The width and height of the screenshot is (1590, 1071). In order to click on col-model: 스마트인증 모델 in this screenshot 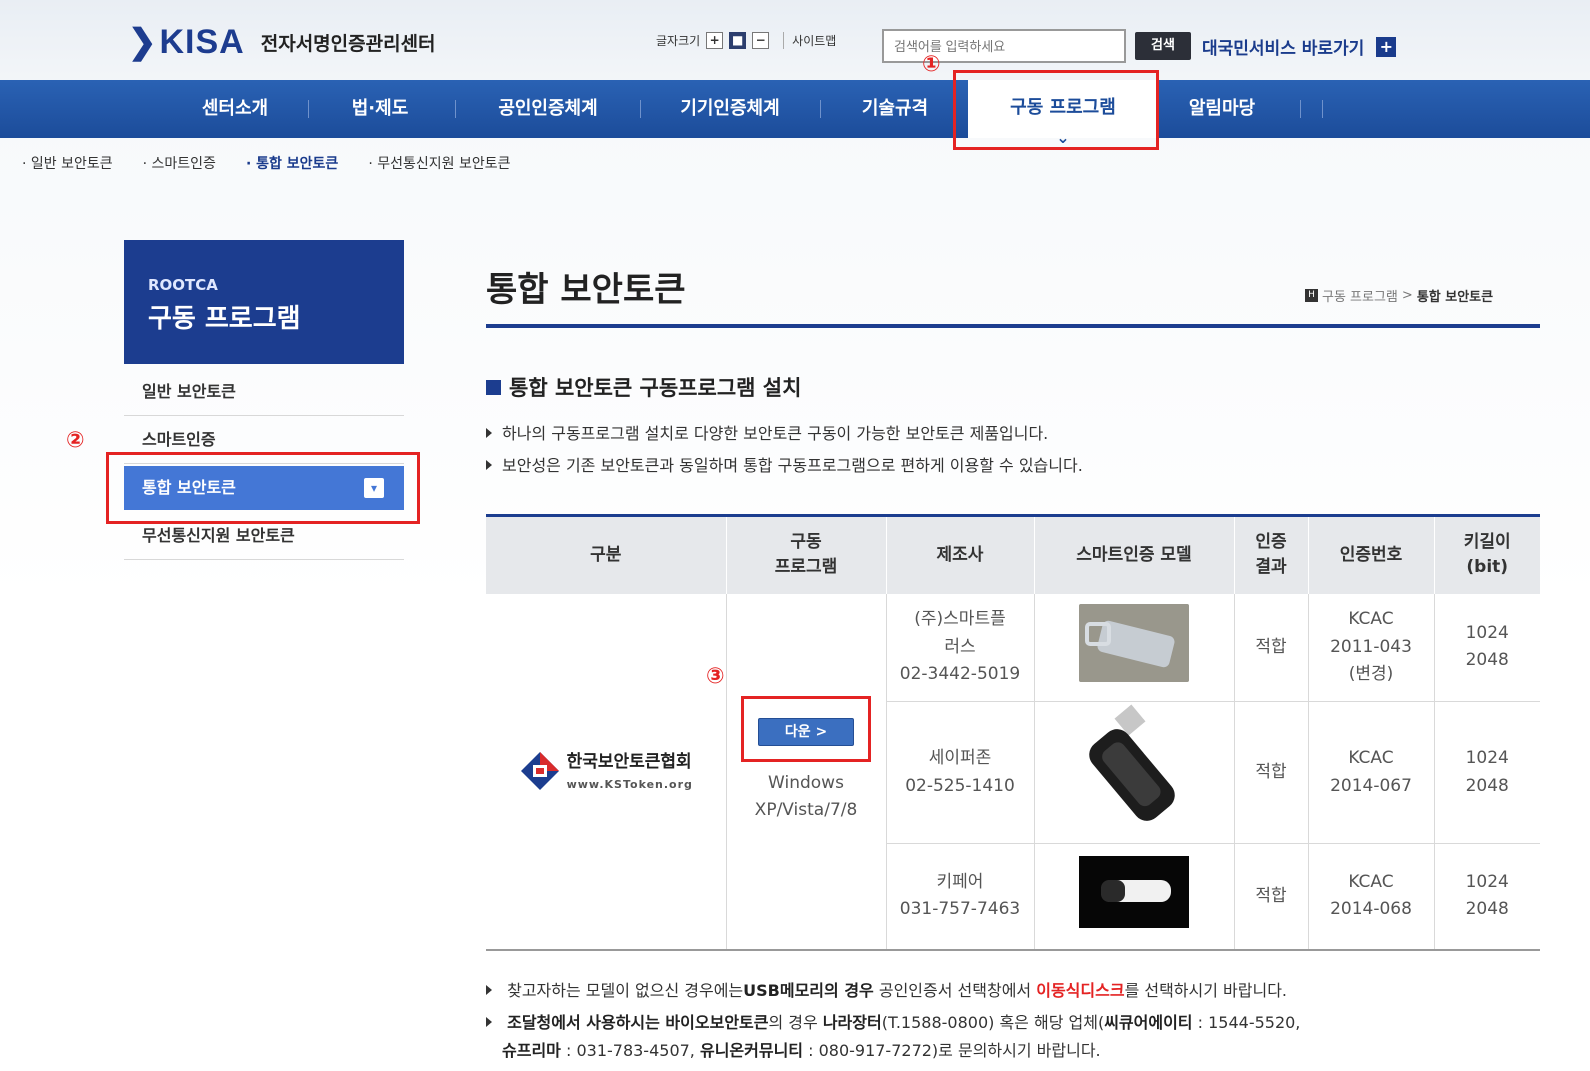, I will do `click(1134, 554)`.